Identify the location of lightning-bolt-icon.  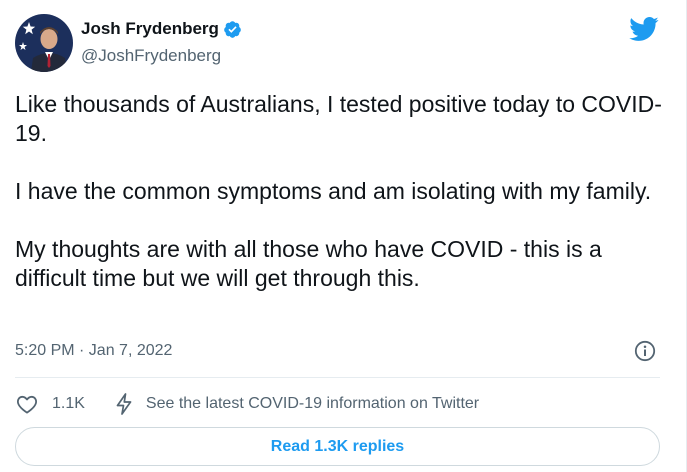
(124, 404).